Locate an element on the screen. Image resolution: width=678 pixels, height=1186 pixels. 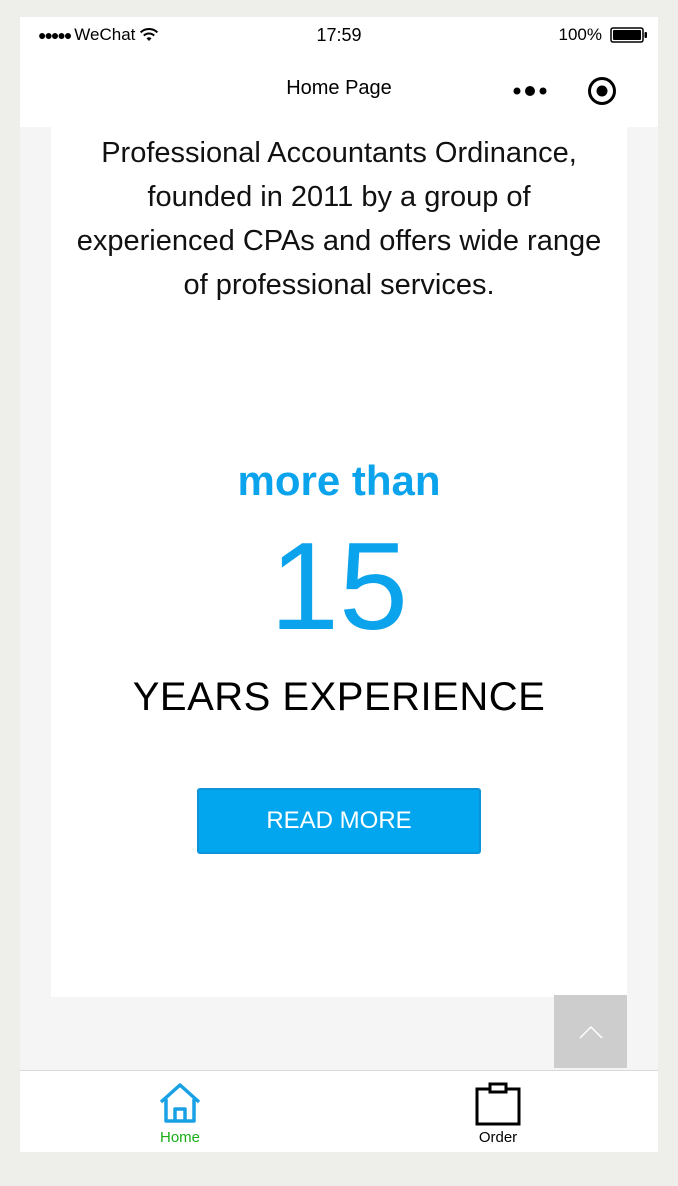
navigation-bar: Home Page is located at coordinates (339, 90).